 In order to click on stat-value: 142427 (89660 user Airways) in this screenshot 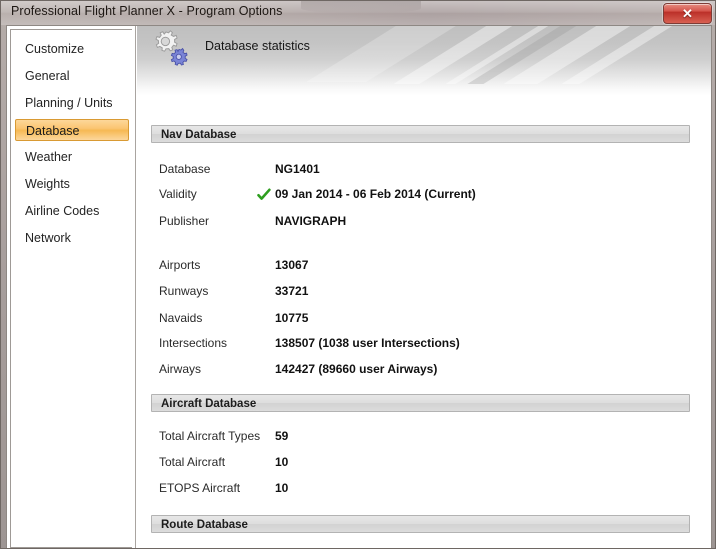, I will do `click(356, 369)`.